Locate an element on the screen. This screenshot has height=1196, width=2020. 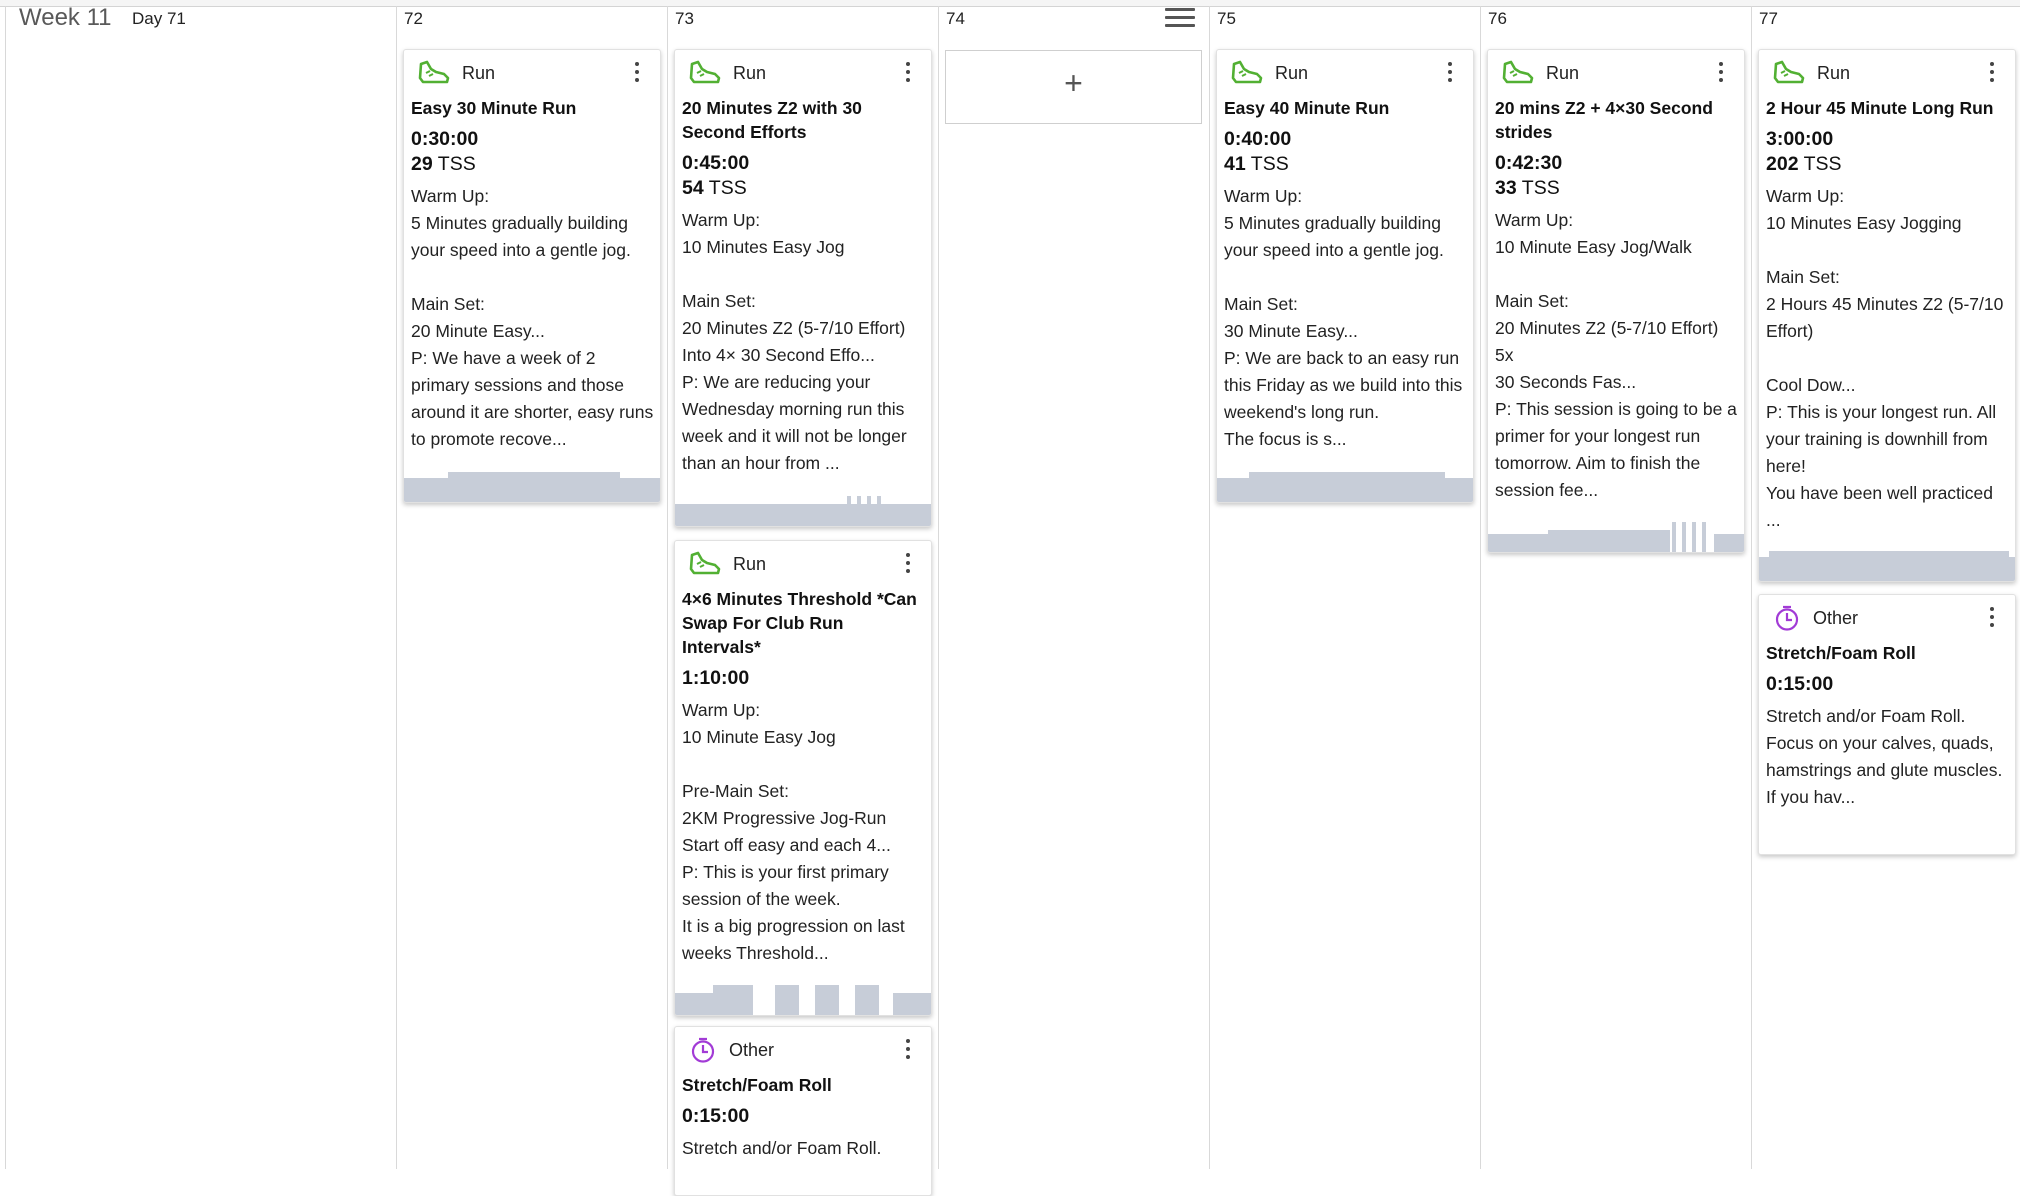
workout-tss: 41 TSS is located at coordinates (1256, 164).